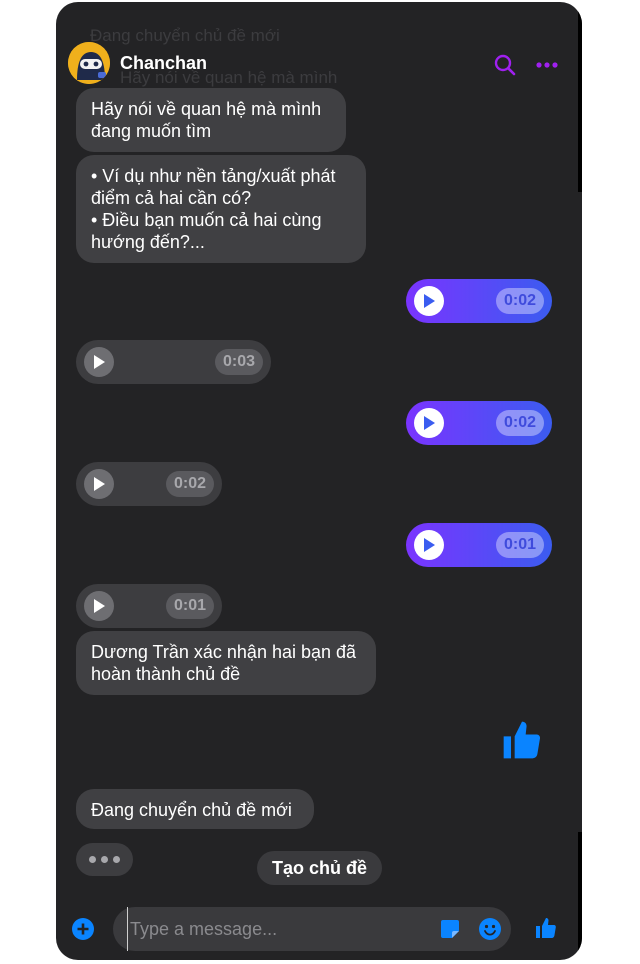  What do you see at coordinates (211, 120) in the screenshot?
I see `incoming-message: Hãy nói về quan hệ mà mình đang muốn tìm` at bounding box center [211, 120].